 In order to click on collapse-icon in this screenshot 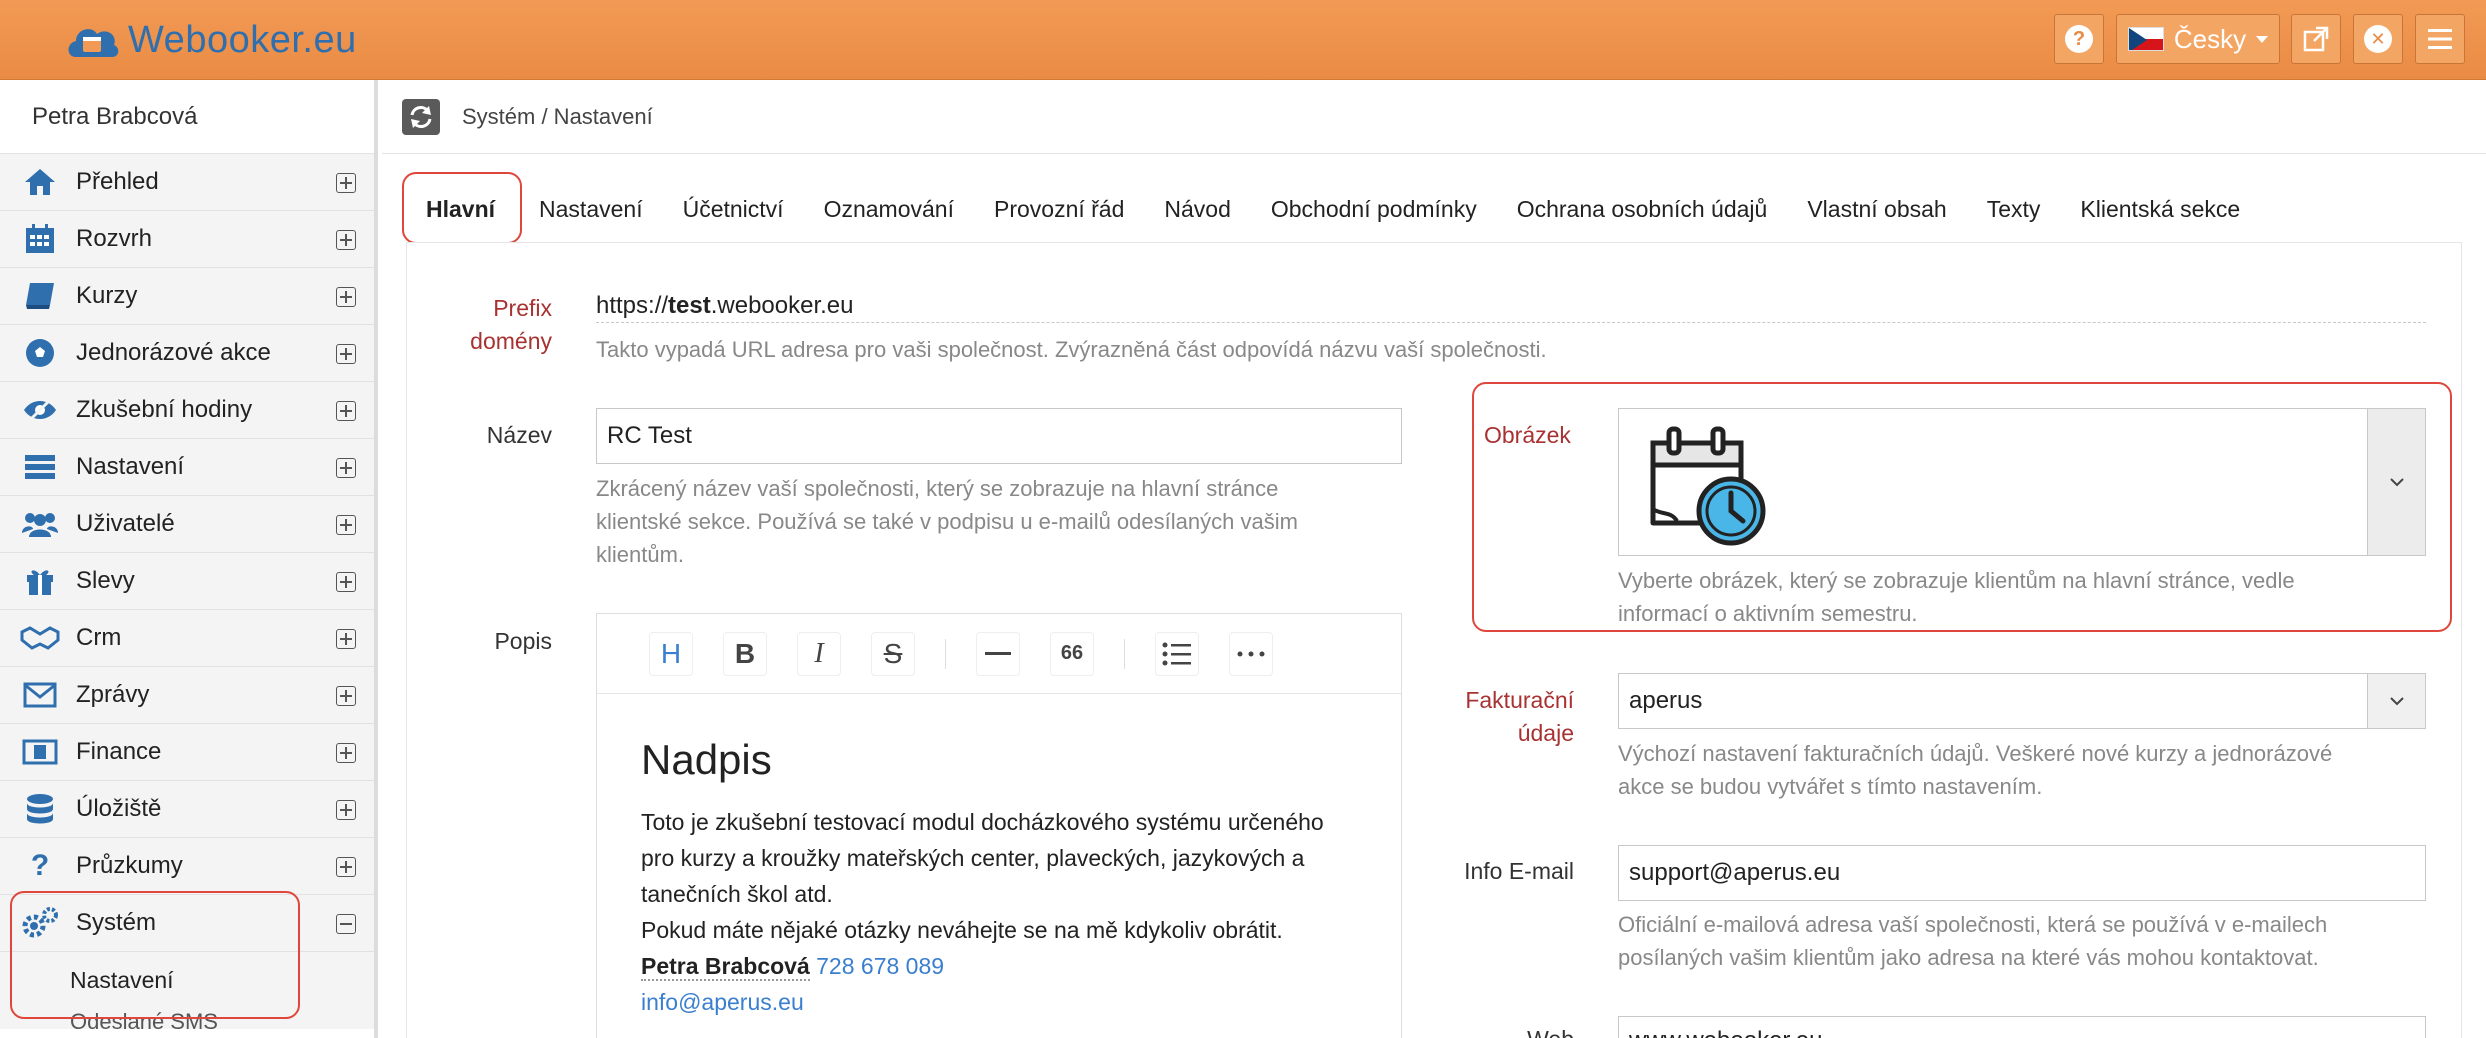, I will do `click(346, 924)`.